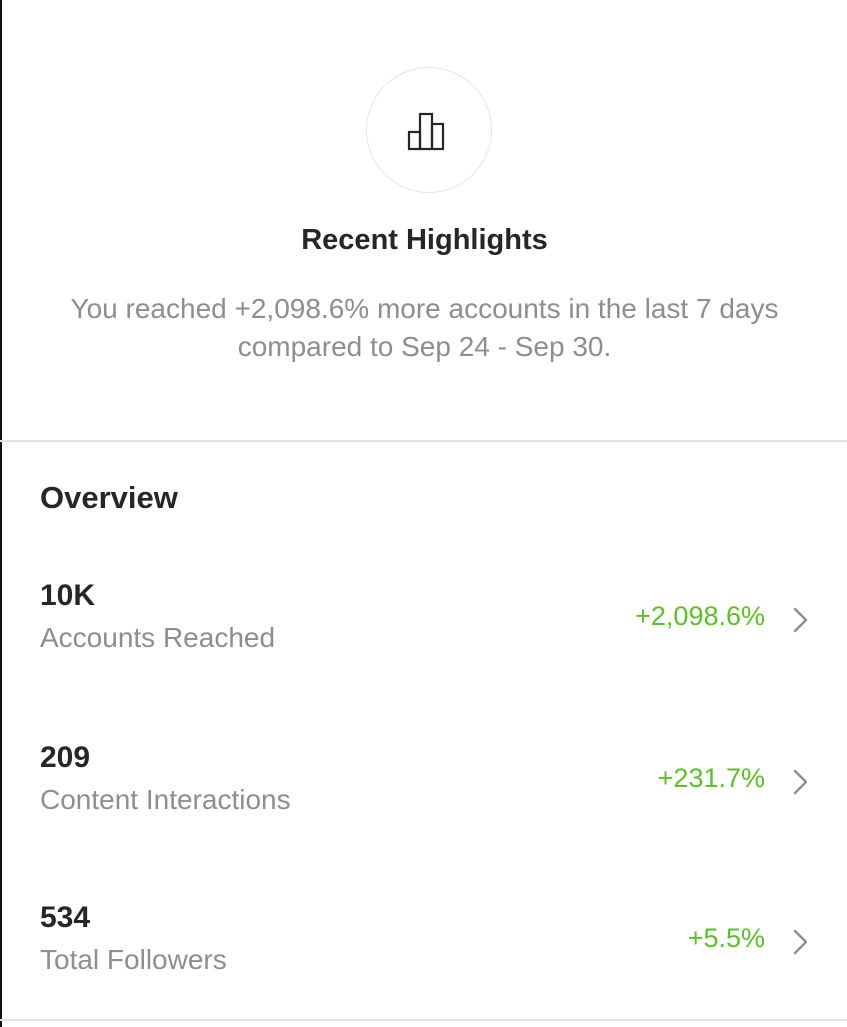 The width and height of the screenshot is (847, 1027). Describe the element at coordinates (65, 917) in the screenshot. I see `metric-value: 534` at that location.